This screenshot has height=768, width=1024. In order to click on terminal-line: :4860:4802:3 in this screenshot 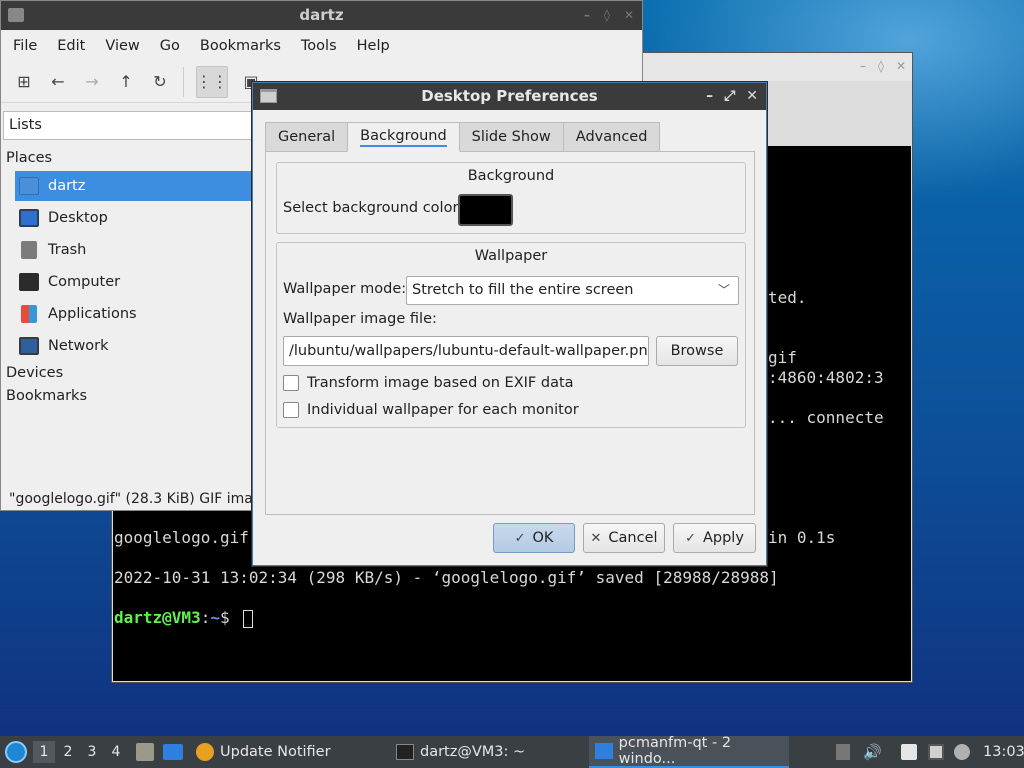, I will do `click(826, 377)`.